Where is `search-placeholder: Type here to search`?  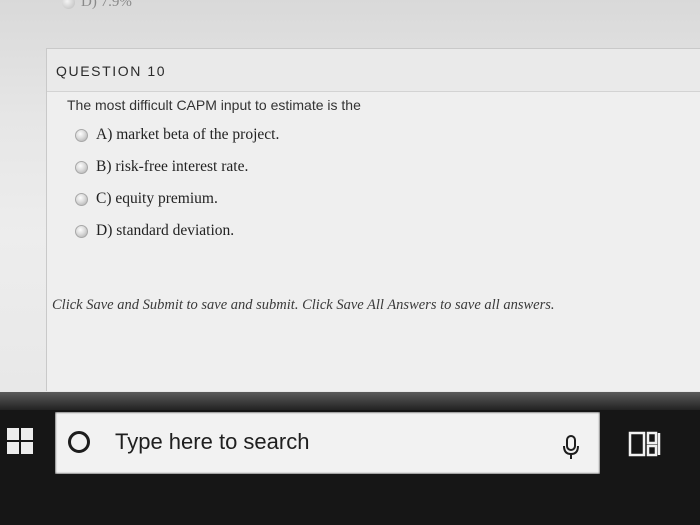 search-placeholder: Type here to search is located at coordinates (212, 441).